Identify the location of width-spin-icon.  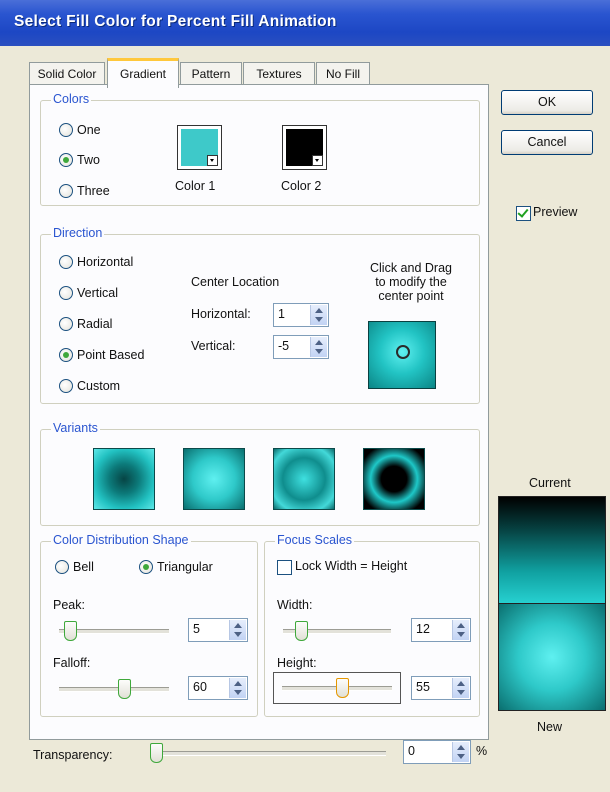
(460, 630).